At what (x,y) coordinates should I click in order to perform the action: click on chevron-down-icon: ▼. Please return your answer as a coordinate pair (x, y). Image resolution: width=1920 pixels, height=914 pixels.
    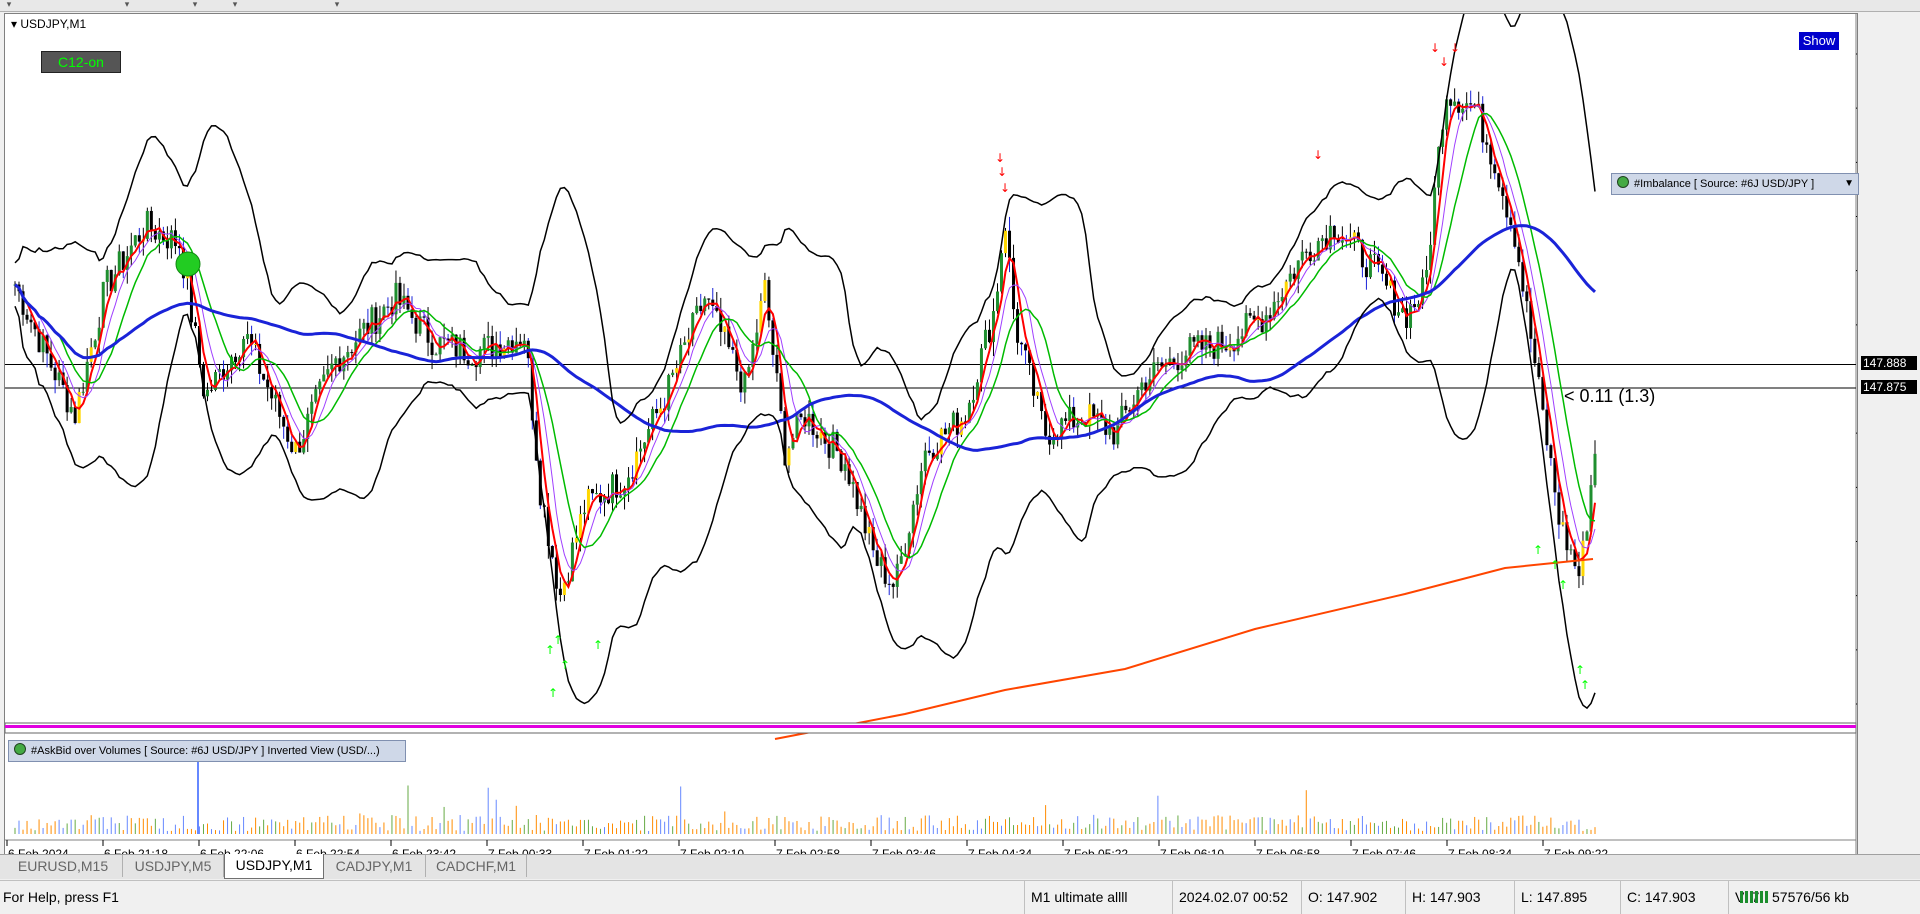
    Looking at the image, I should click on (1849, 184).